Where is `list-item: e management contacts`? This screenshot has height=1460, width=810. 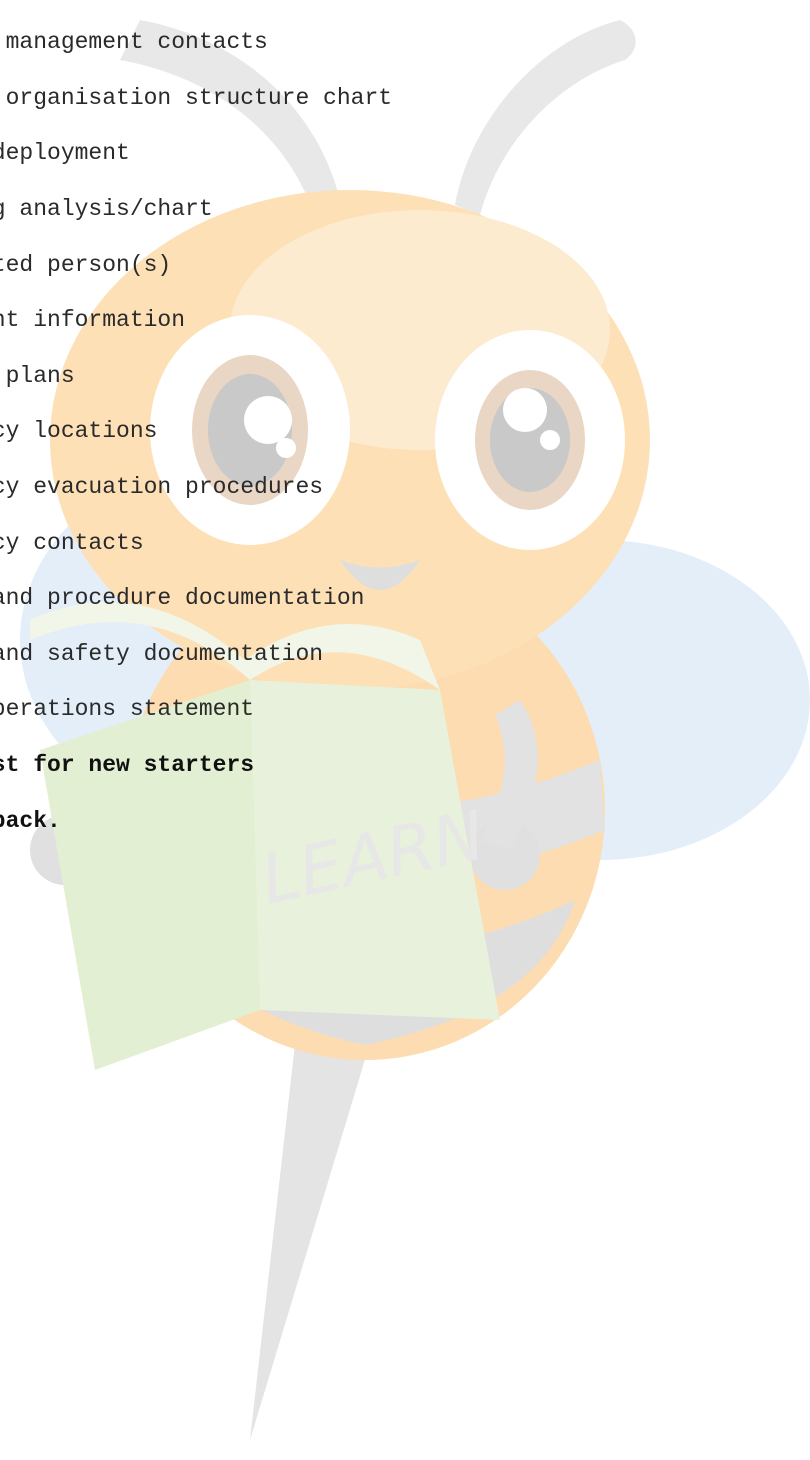 list-item: e management contacts is located at coordinates (134, 42).